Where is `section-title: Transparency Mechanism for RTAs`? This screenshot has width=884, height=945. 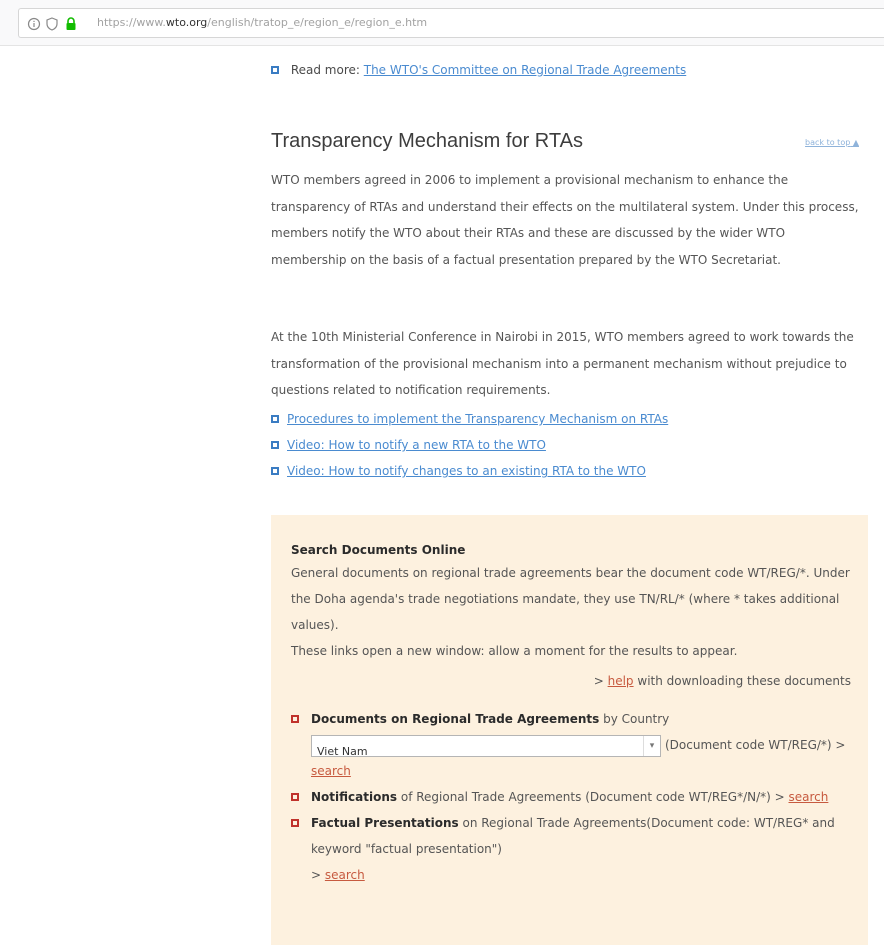 section-title: Transparency Mechanism for RTAs is located at coordinates (427, 141).